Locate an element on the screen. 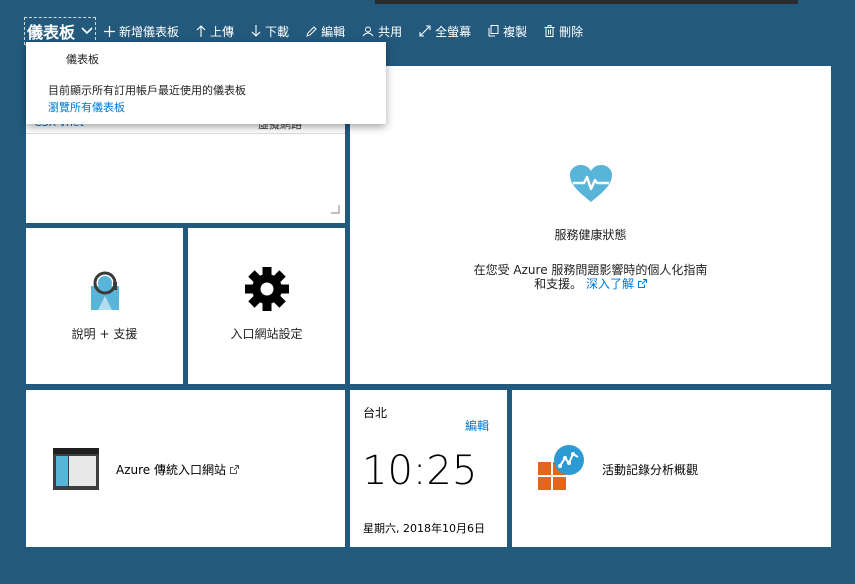 This screenshot has width=855, height=584. fullscreen-icon is located at coordinates (425, 31).